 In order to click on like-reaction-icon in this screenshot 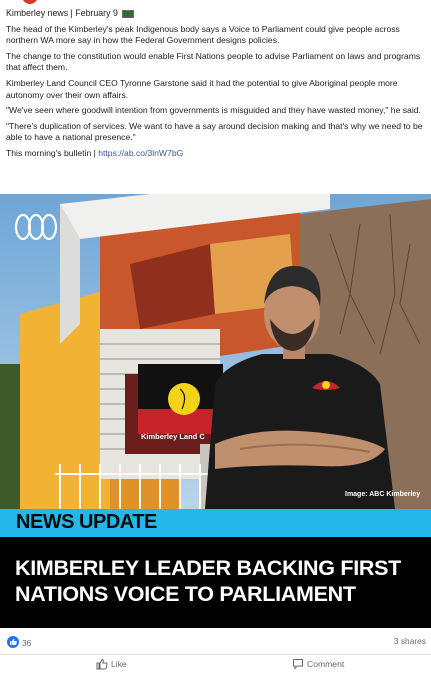, I will do `click(13, 642)`.